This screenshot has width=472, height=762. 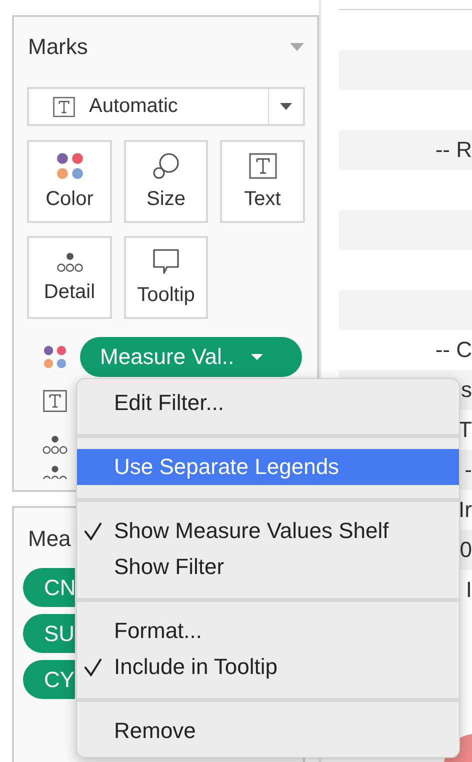 What do you see at coordinates (268, 567) in the screenshot?
I see `menu-item: Show Filter` at bounding box center [268, 567].